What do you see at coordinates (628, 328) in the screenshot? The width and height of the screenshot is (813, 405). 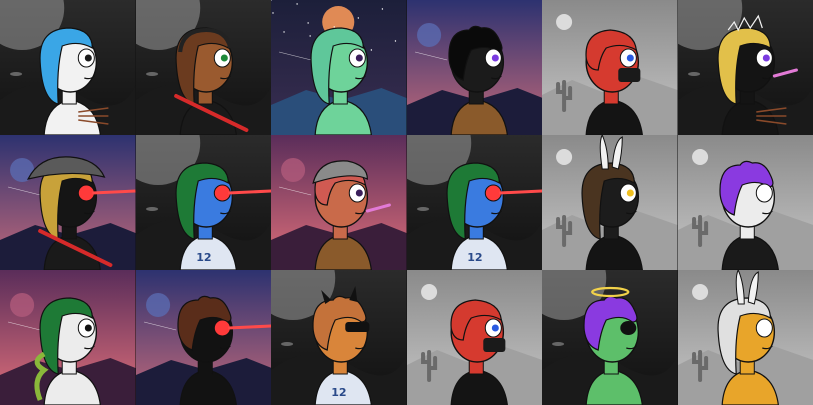 I see `eyepatch-shape` at bounding box center [628, 328].